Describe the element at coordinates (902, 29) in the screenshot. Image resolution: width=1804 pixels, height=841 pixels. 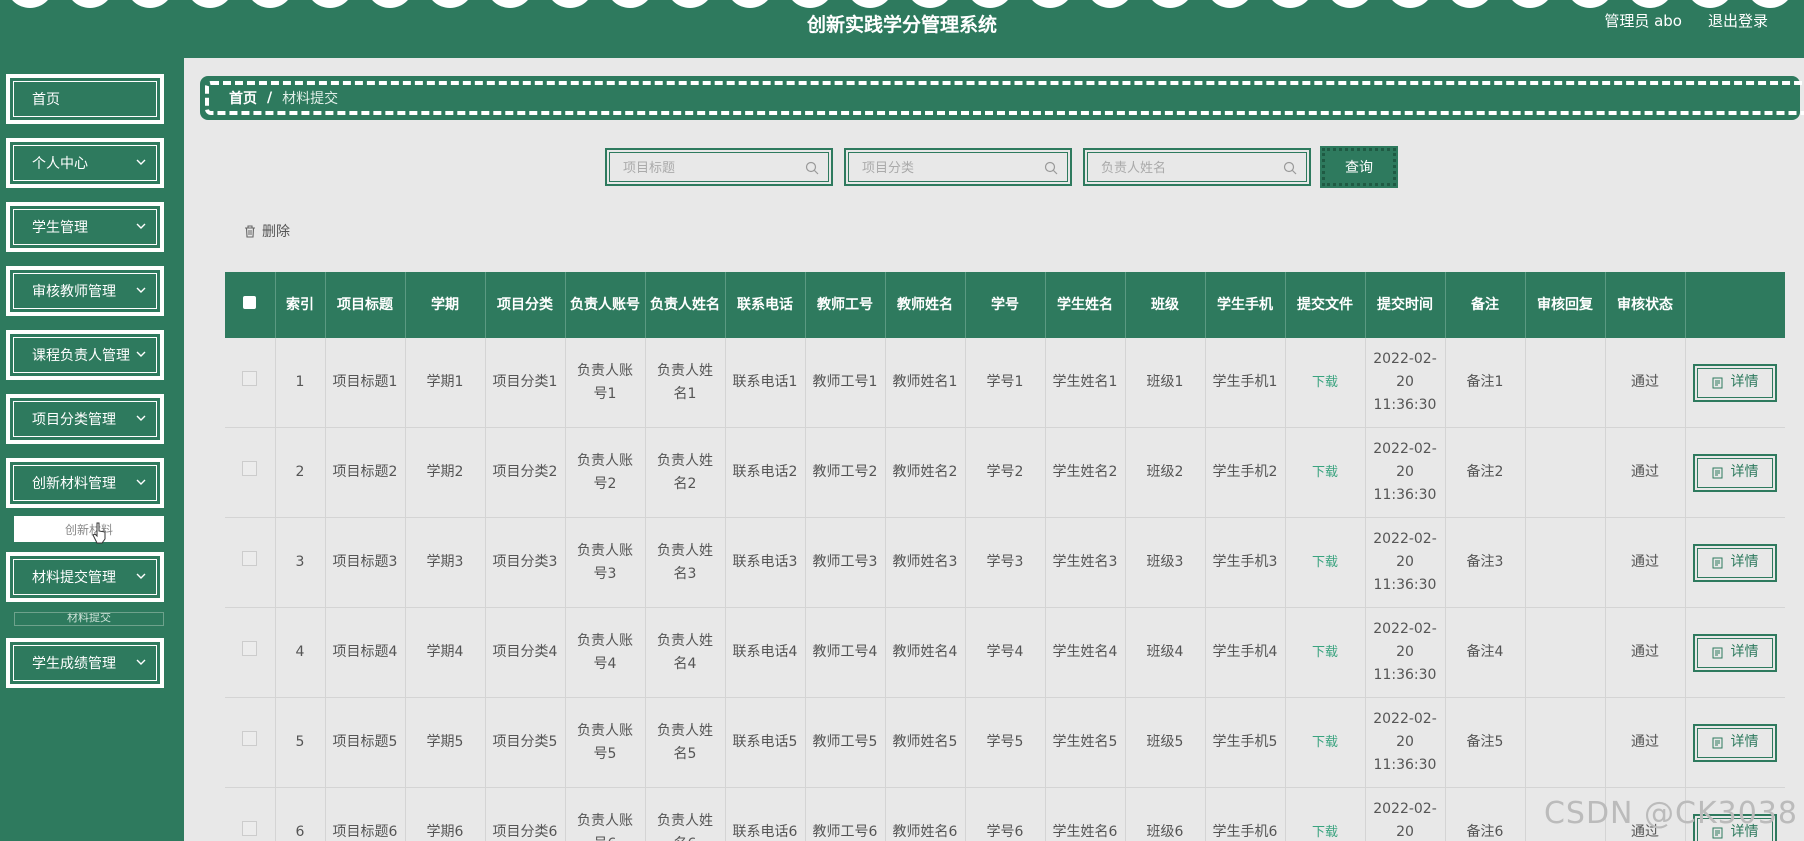
I see `top-header: 创新实践学分管理系统 管理员 abo 退出登录` at that location.